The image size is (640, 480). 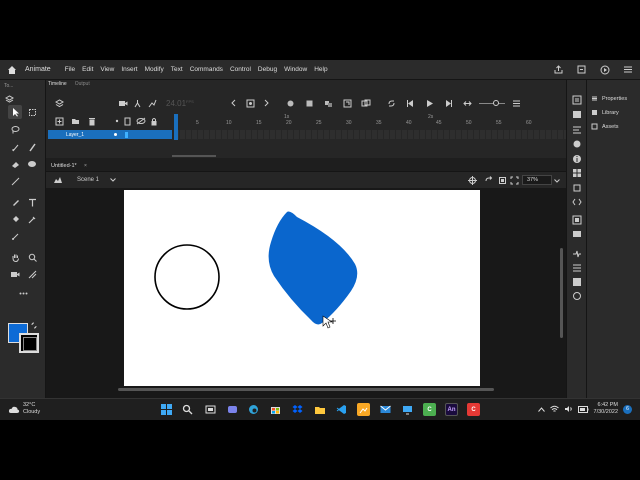 I want to click on pencil-tool-icon, so click(x=15, y=202).